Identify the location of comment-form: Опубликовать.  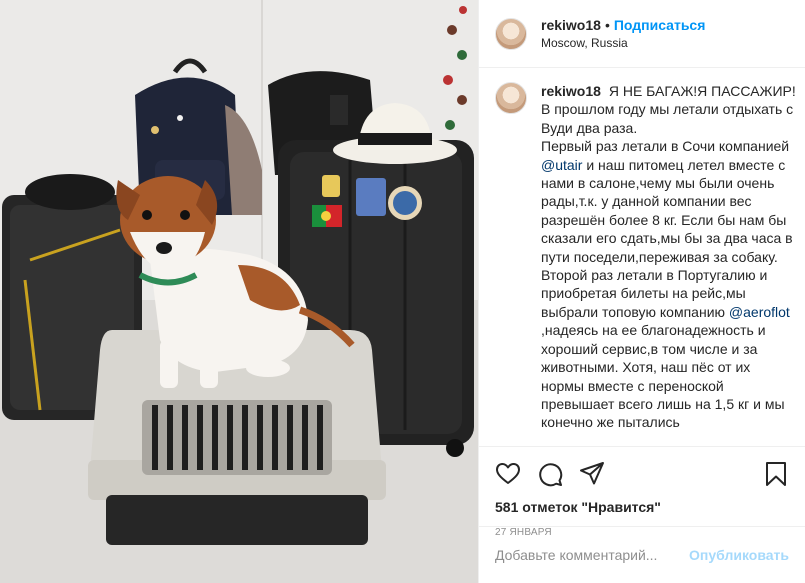
(642, 554).